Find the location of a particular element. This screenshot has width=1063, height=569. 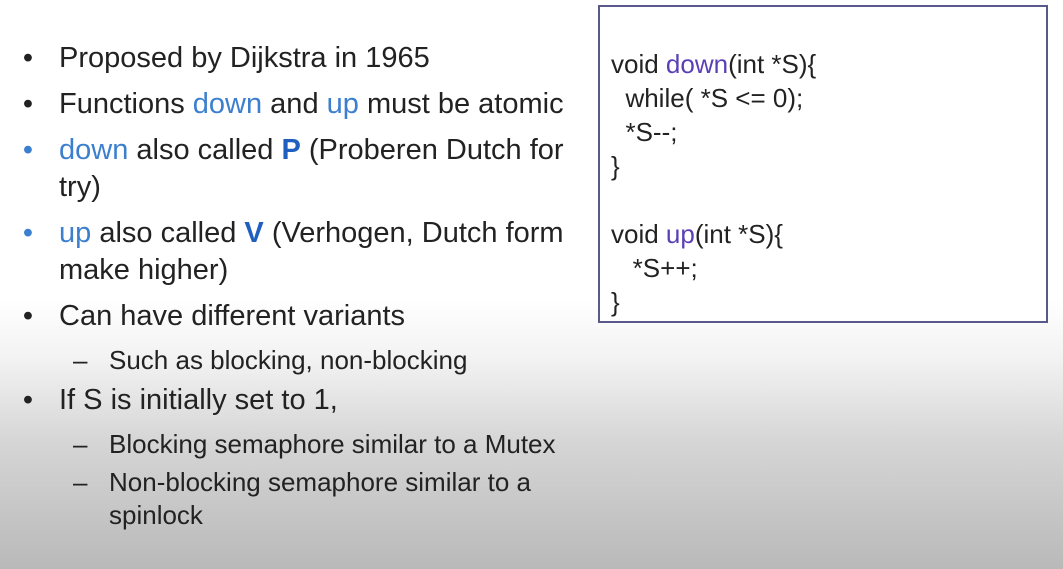

code-function-up: up is located at coordinates (680, 234).